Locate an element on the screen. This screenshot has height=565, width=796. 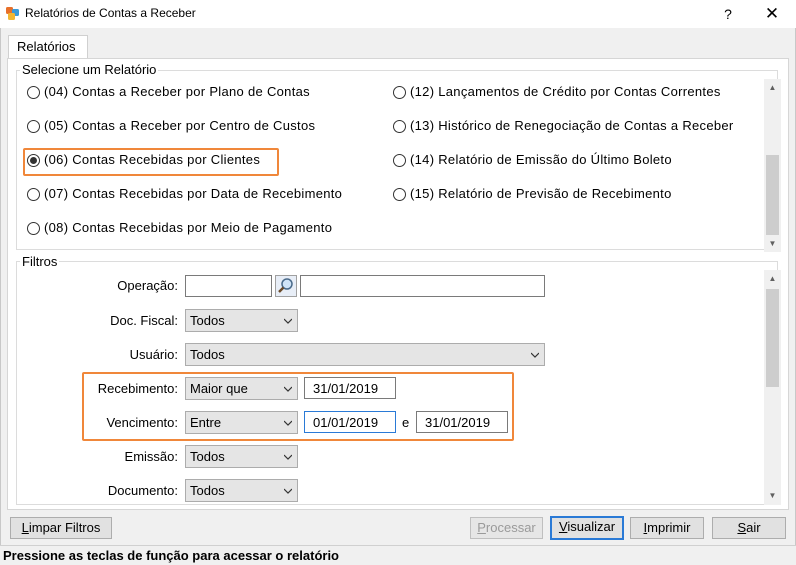
imprimir-button: Imprimir is located at coordinates (667, 528).